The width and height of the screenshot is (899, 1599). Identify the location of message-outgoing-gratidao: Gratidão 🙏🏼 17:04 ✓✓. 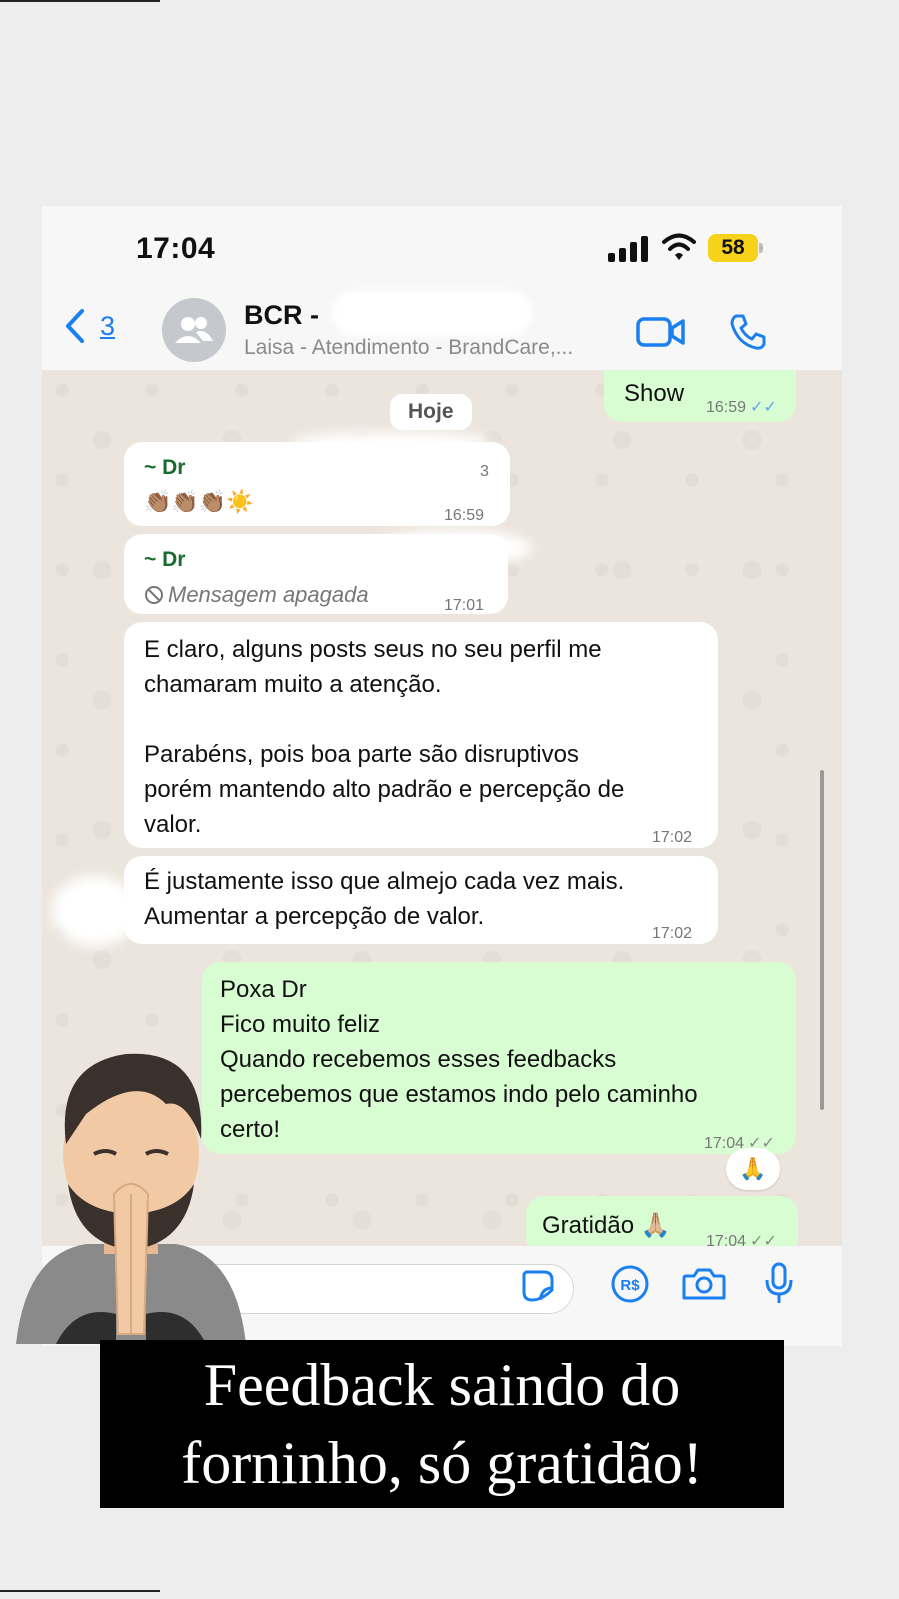
(662, 1221).